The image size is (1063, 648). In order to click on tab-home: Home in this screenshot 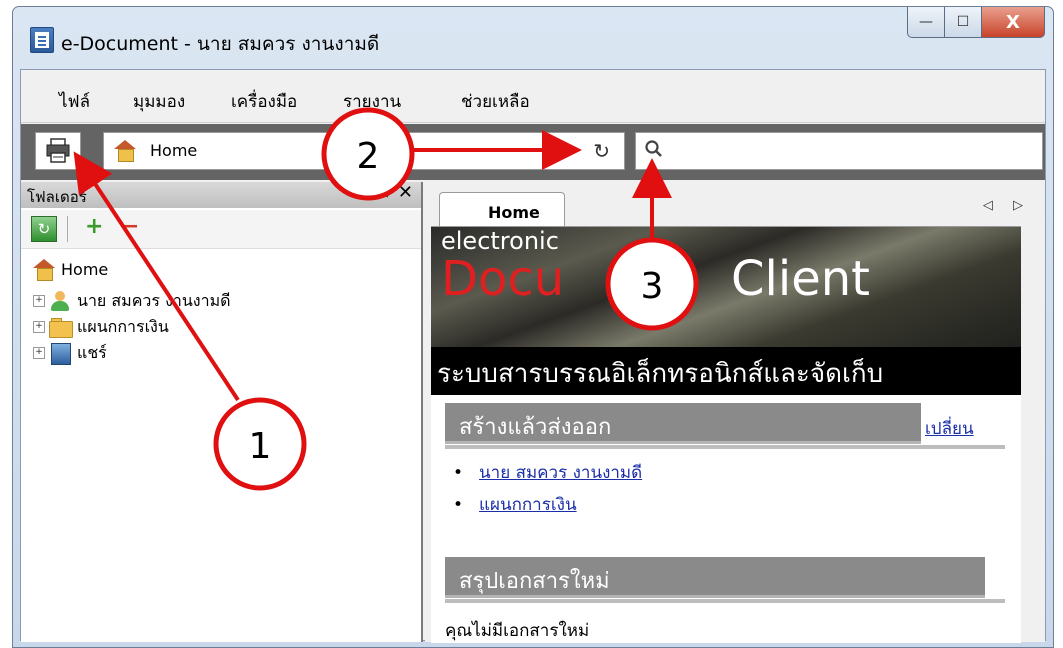, I will do `click(502, 209)`.